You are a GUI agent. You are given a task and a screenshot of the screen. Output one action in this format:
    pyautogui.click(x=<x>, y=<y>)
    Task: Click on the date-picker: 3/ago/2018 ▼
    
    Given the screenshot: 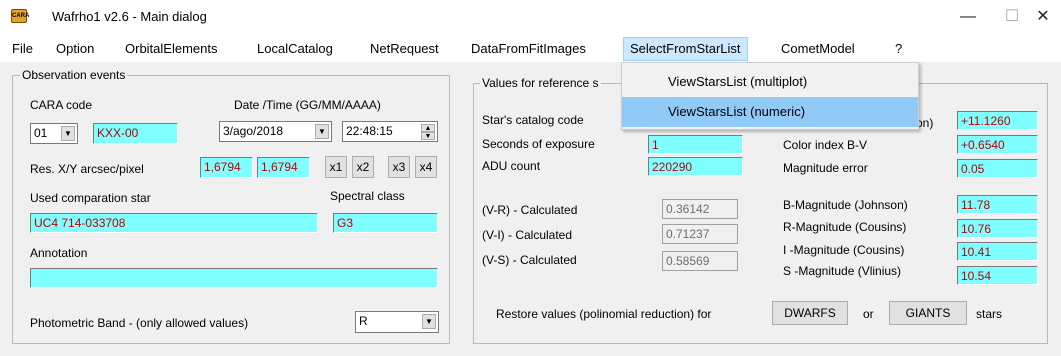 What is the action you would take?
    pyautogui.click(x=275, y=131)
    